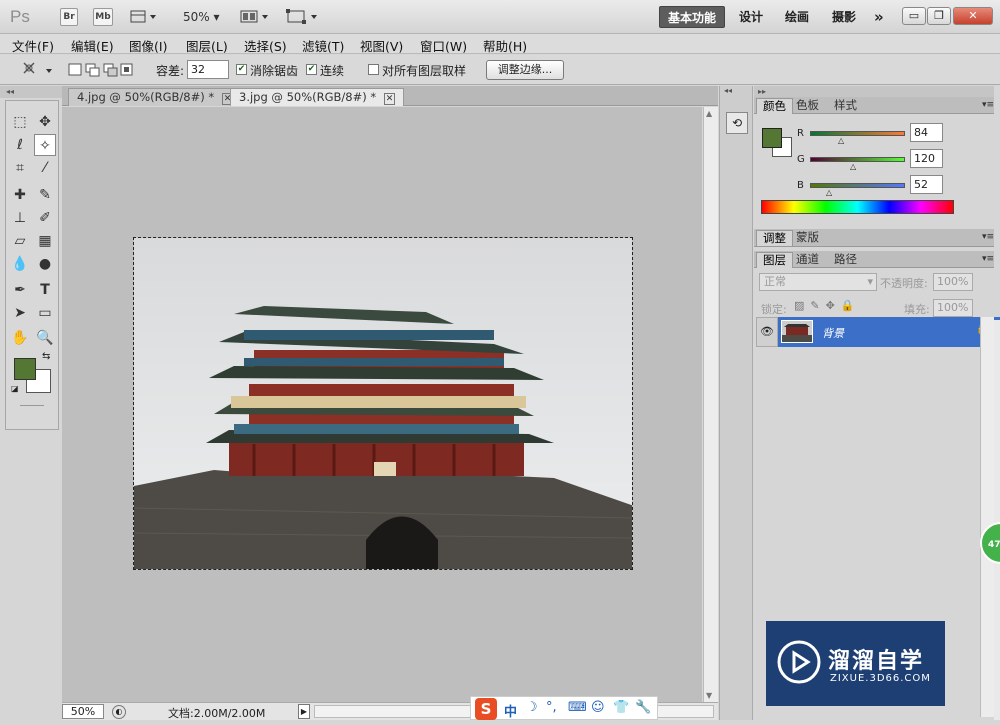 This screenshot has height=725, width=1000. Describe the element at coordinates (265, 45) in the screenshot. I see `menu-select: 选择(S)` at that location.